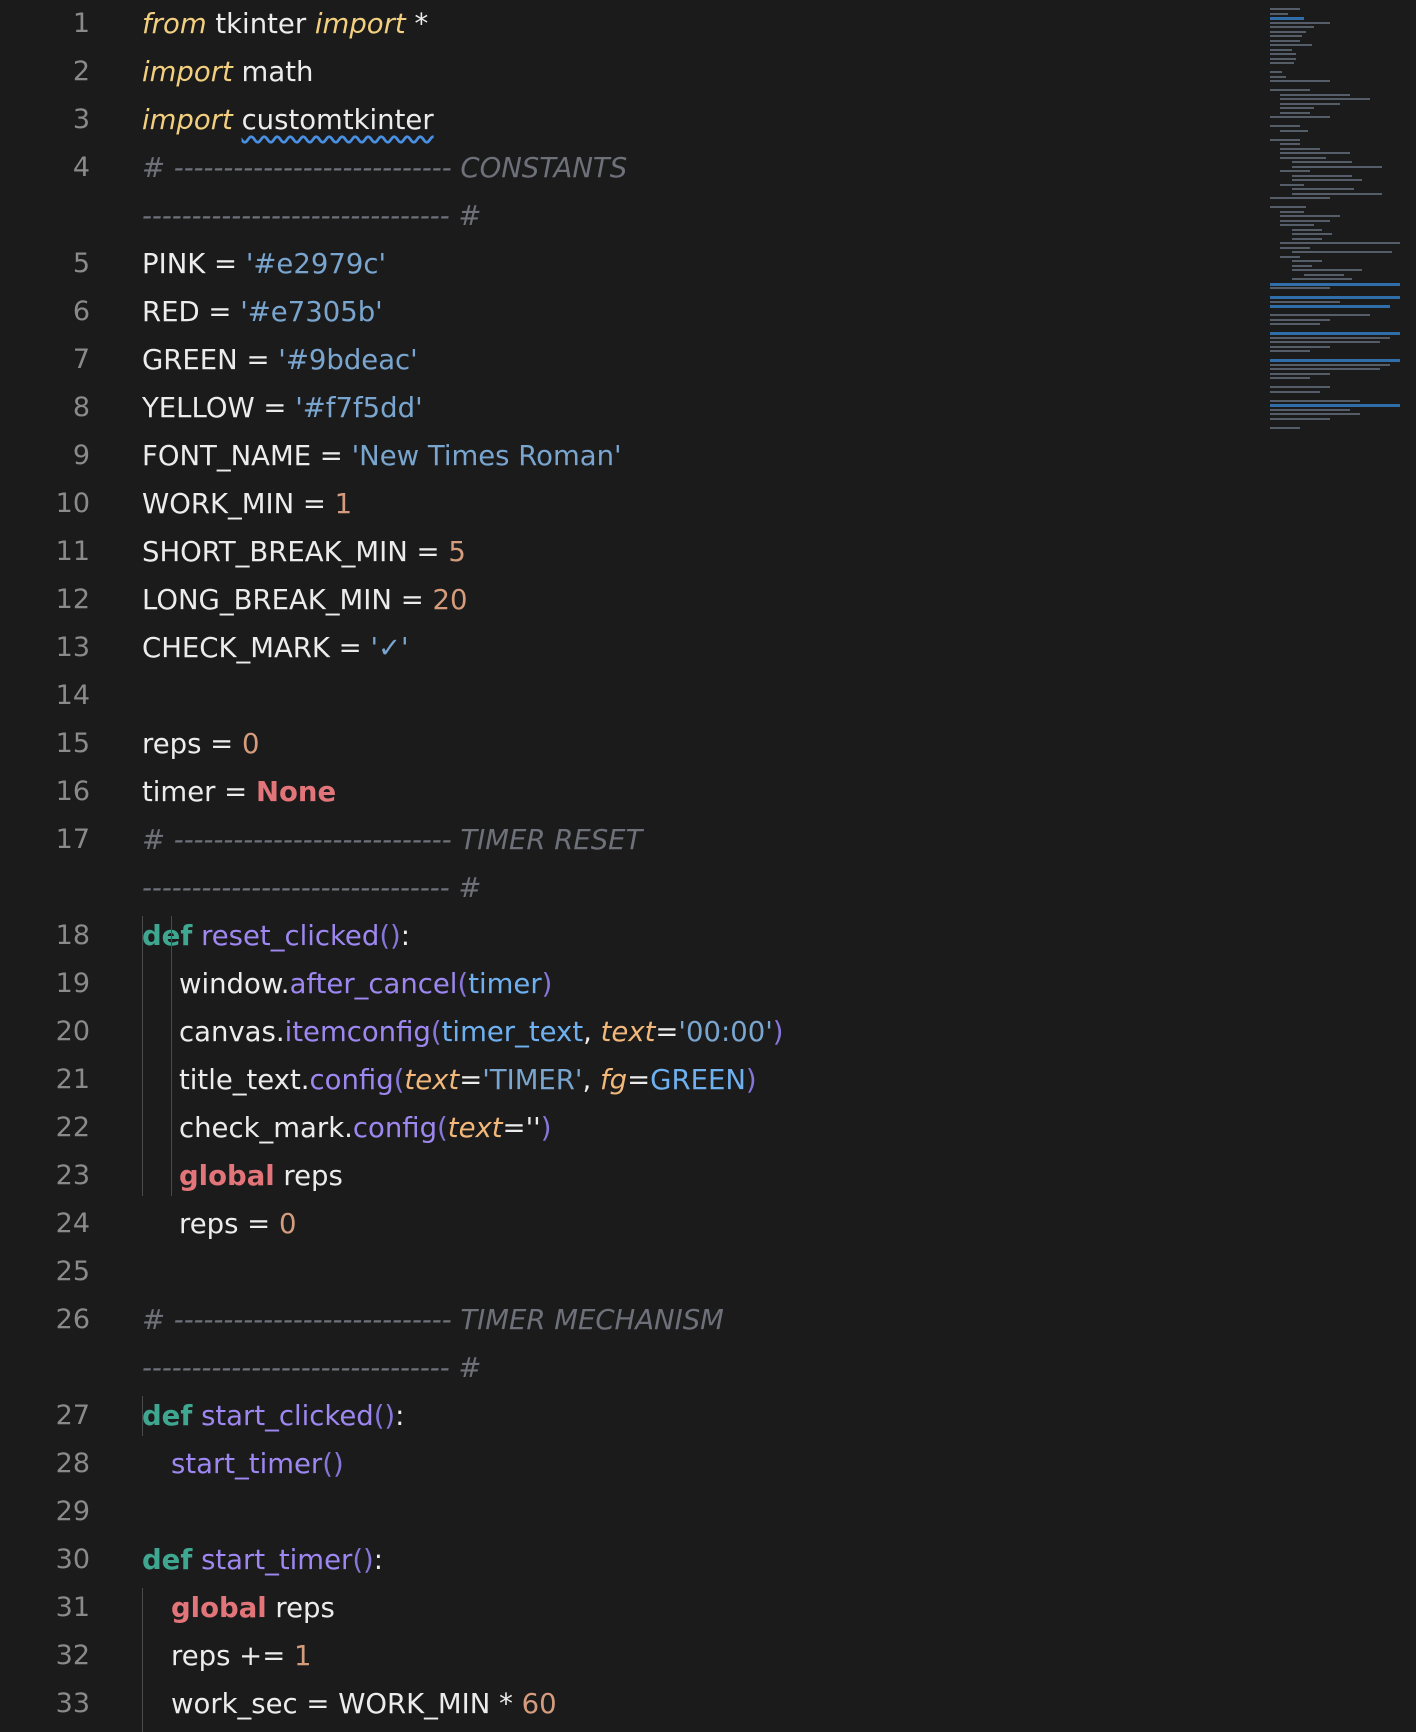 This screenshot has height=1732, width=1416. Describe the element at coordinates (625, 408) in the screenshot. I see `code-line: 8 YELLOW = '#f7f5dd'` at that location.